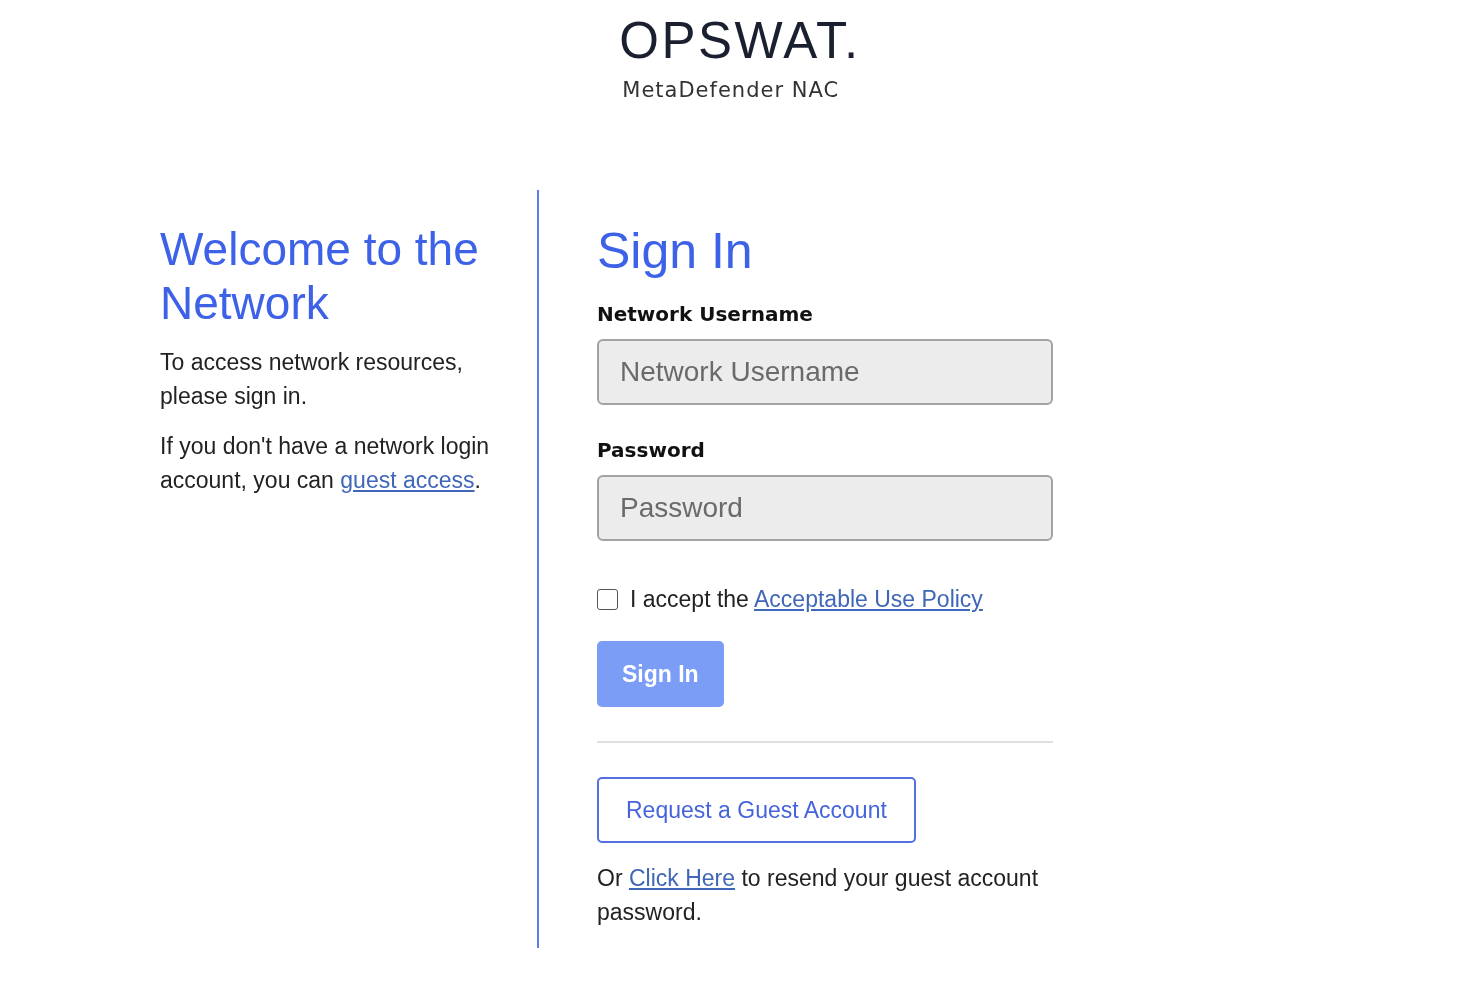  I want to click on logo-wordmark: OPSWAT., so click(740, 41).